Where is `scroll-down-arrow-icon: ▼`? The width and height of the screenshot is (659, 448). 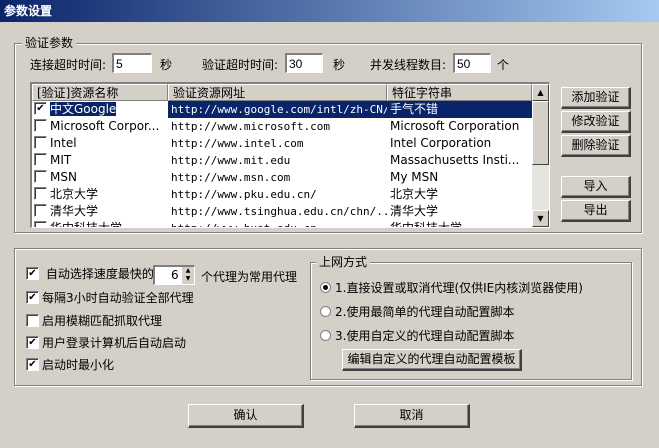 scroll-down-arrow-icon: ▼ is located at coordinates (540, 218).